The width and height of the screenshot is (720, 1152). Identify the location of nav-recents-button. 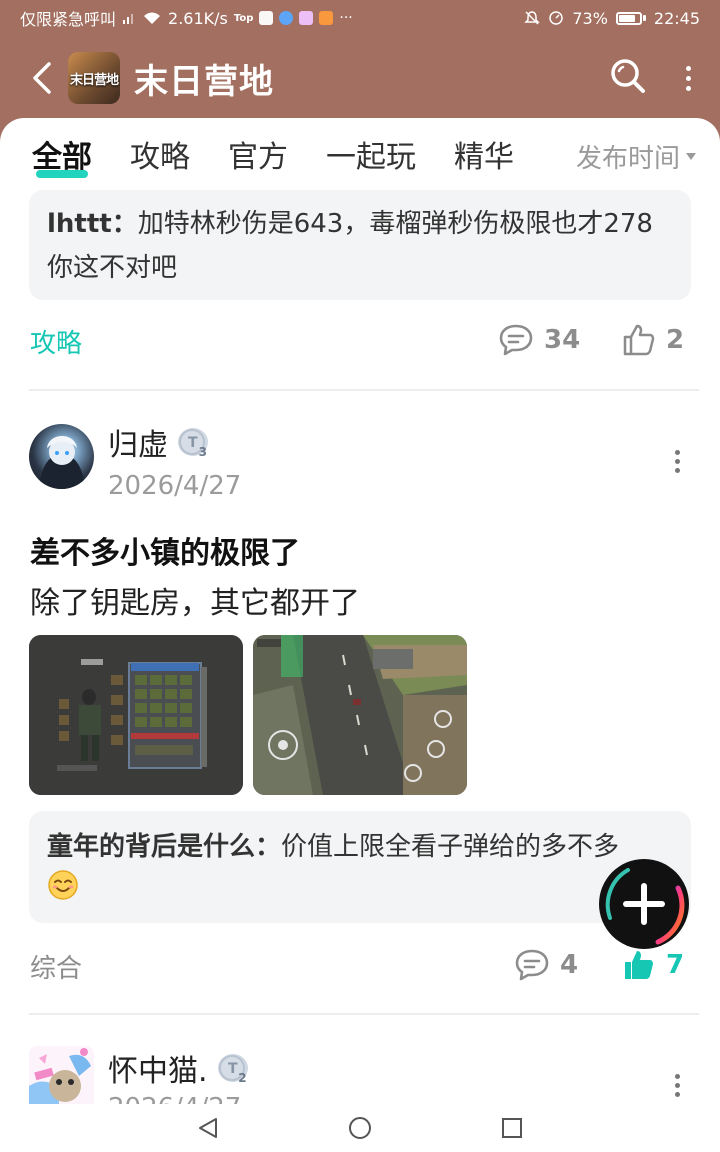
(512, 1130).